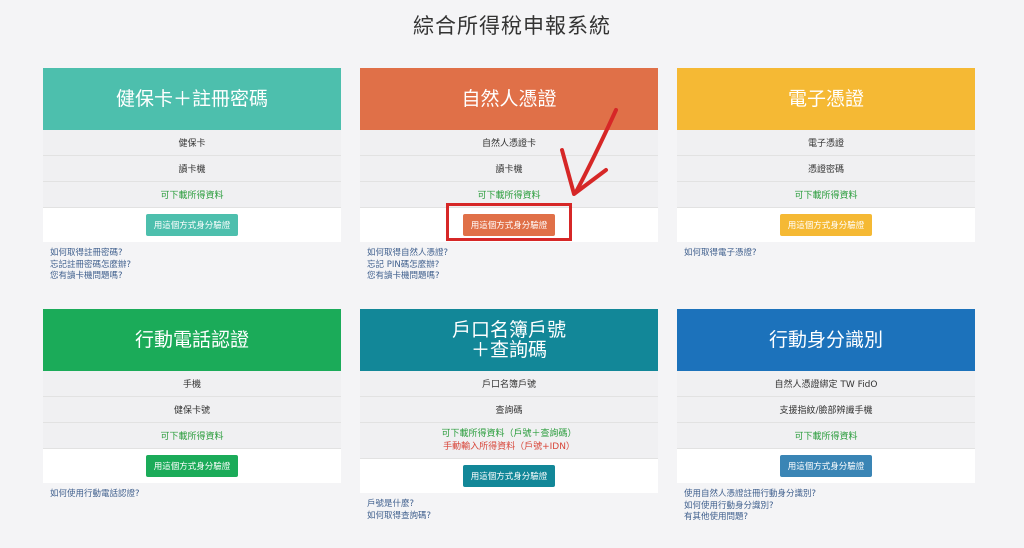 The image size is (1024, 548). Describe the element at coordinates (512, 26) in the screenshot. I see `page-title: 綜合所得稅申報系統` at that location.